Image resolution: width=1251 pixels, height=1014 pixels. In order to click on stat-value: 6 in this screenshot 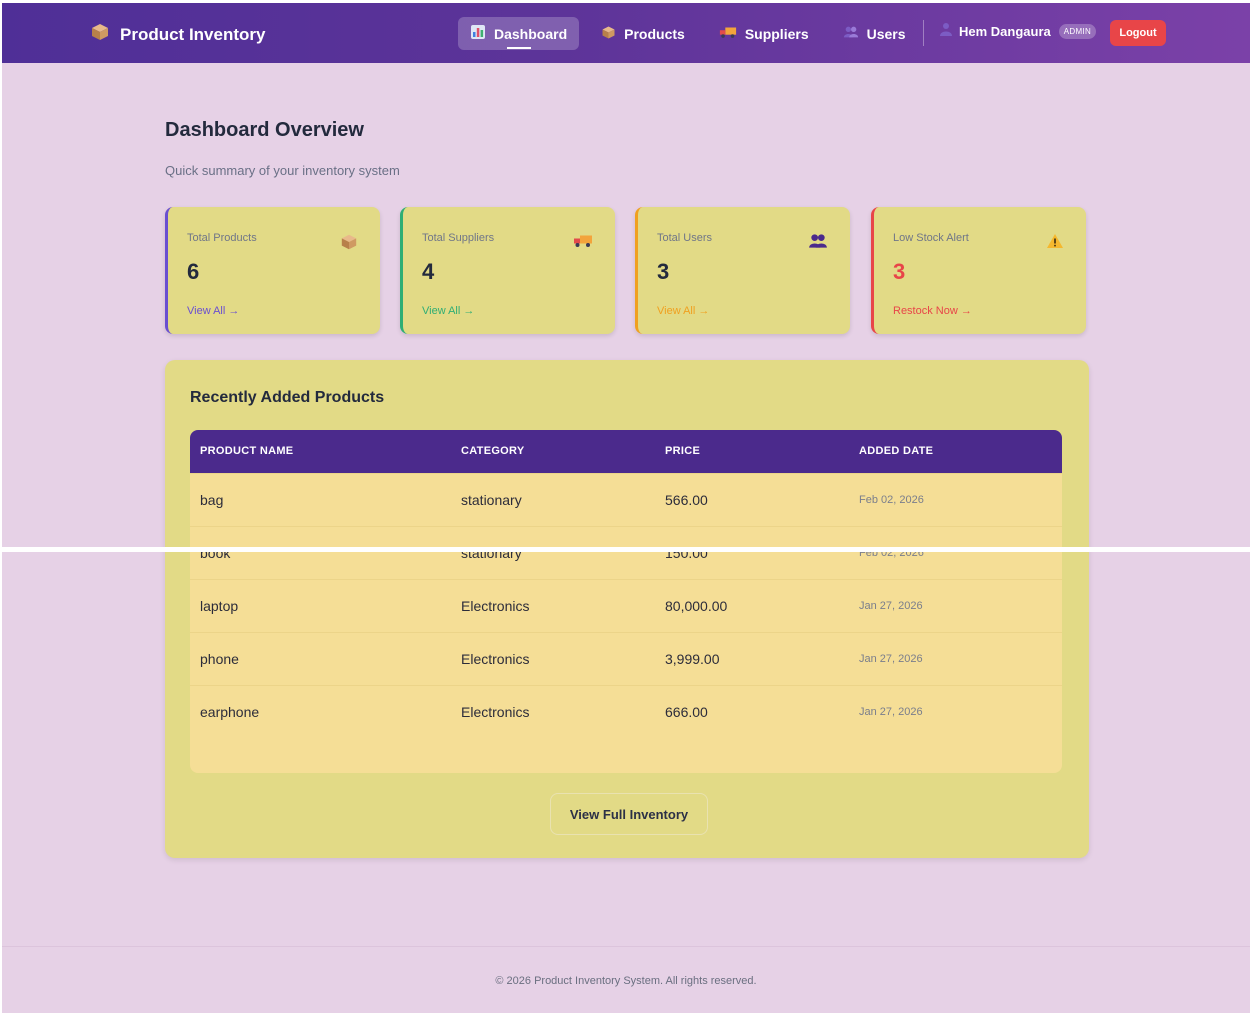, I will do `click(193, 271)`.